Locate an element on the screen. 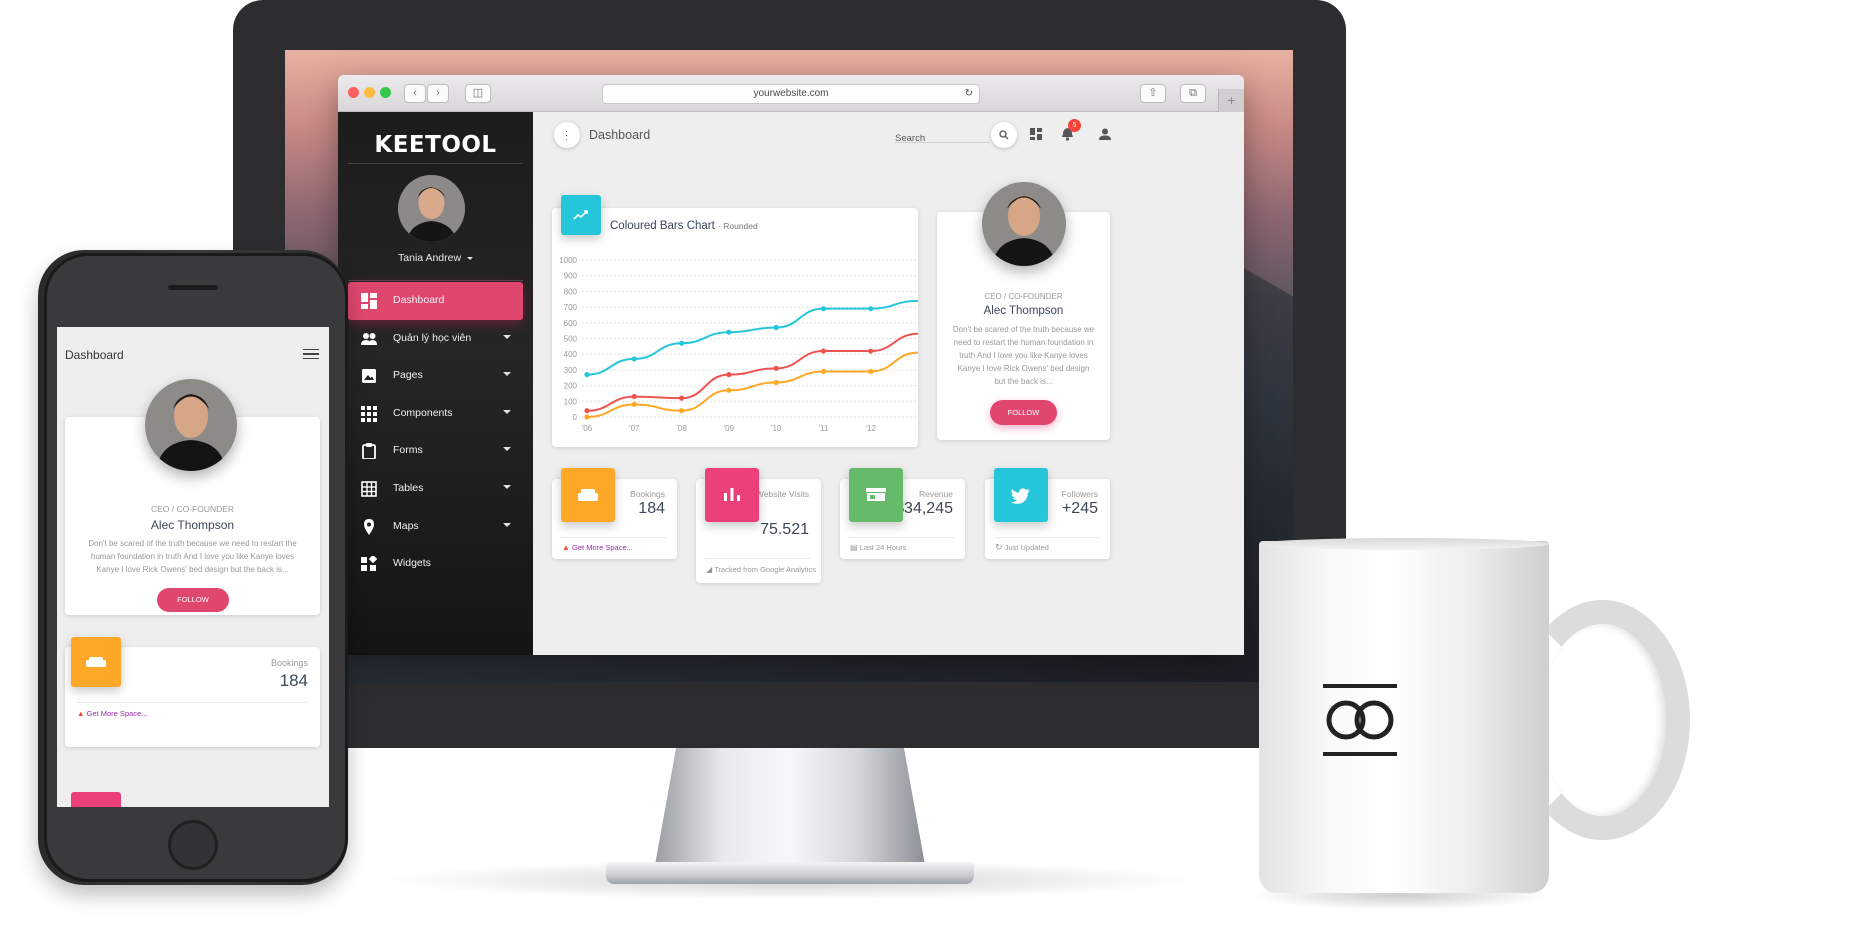 This screenshot has height=931, width=1871. person-icon is located at coordinates (1105, 134).